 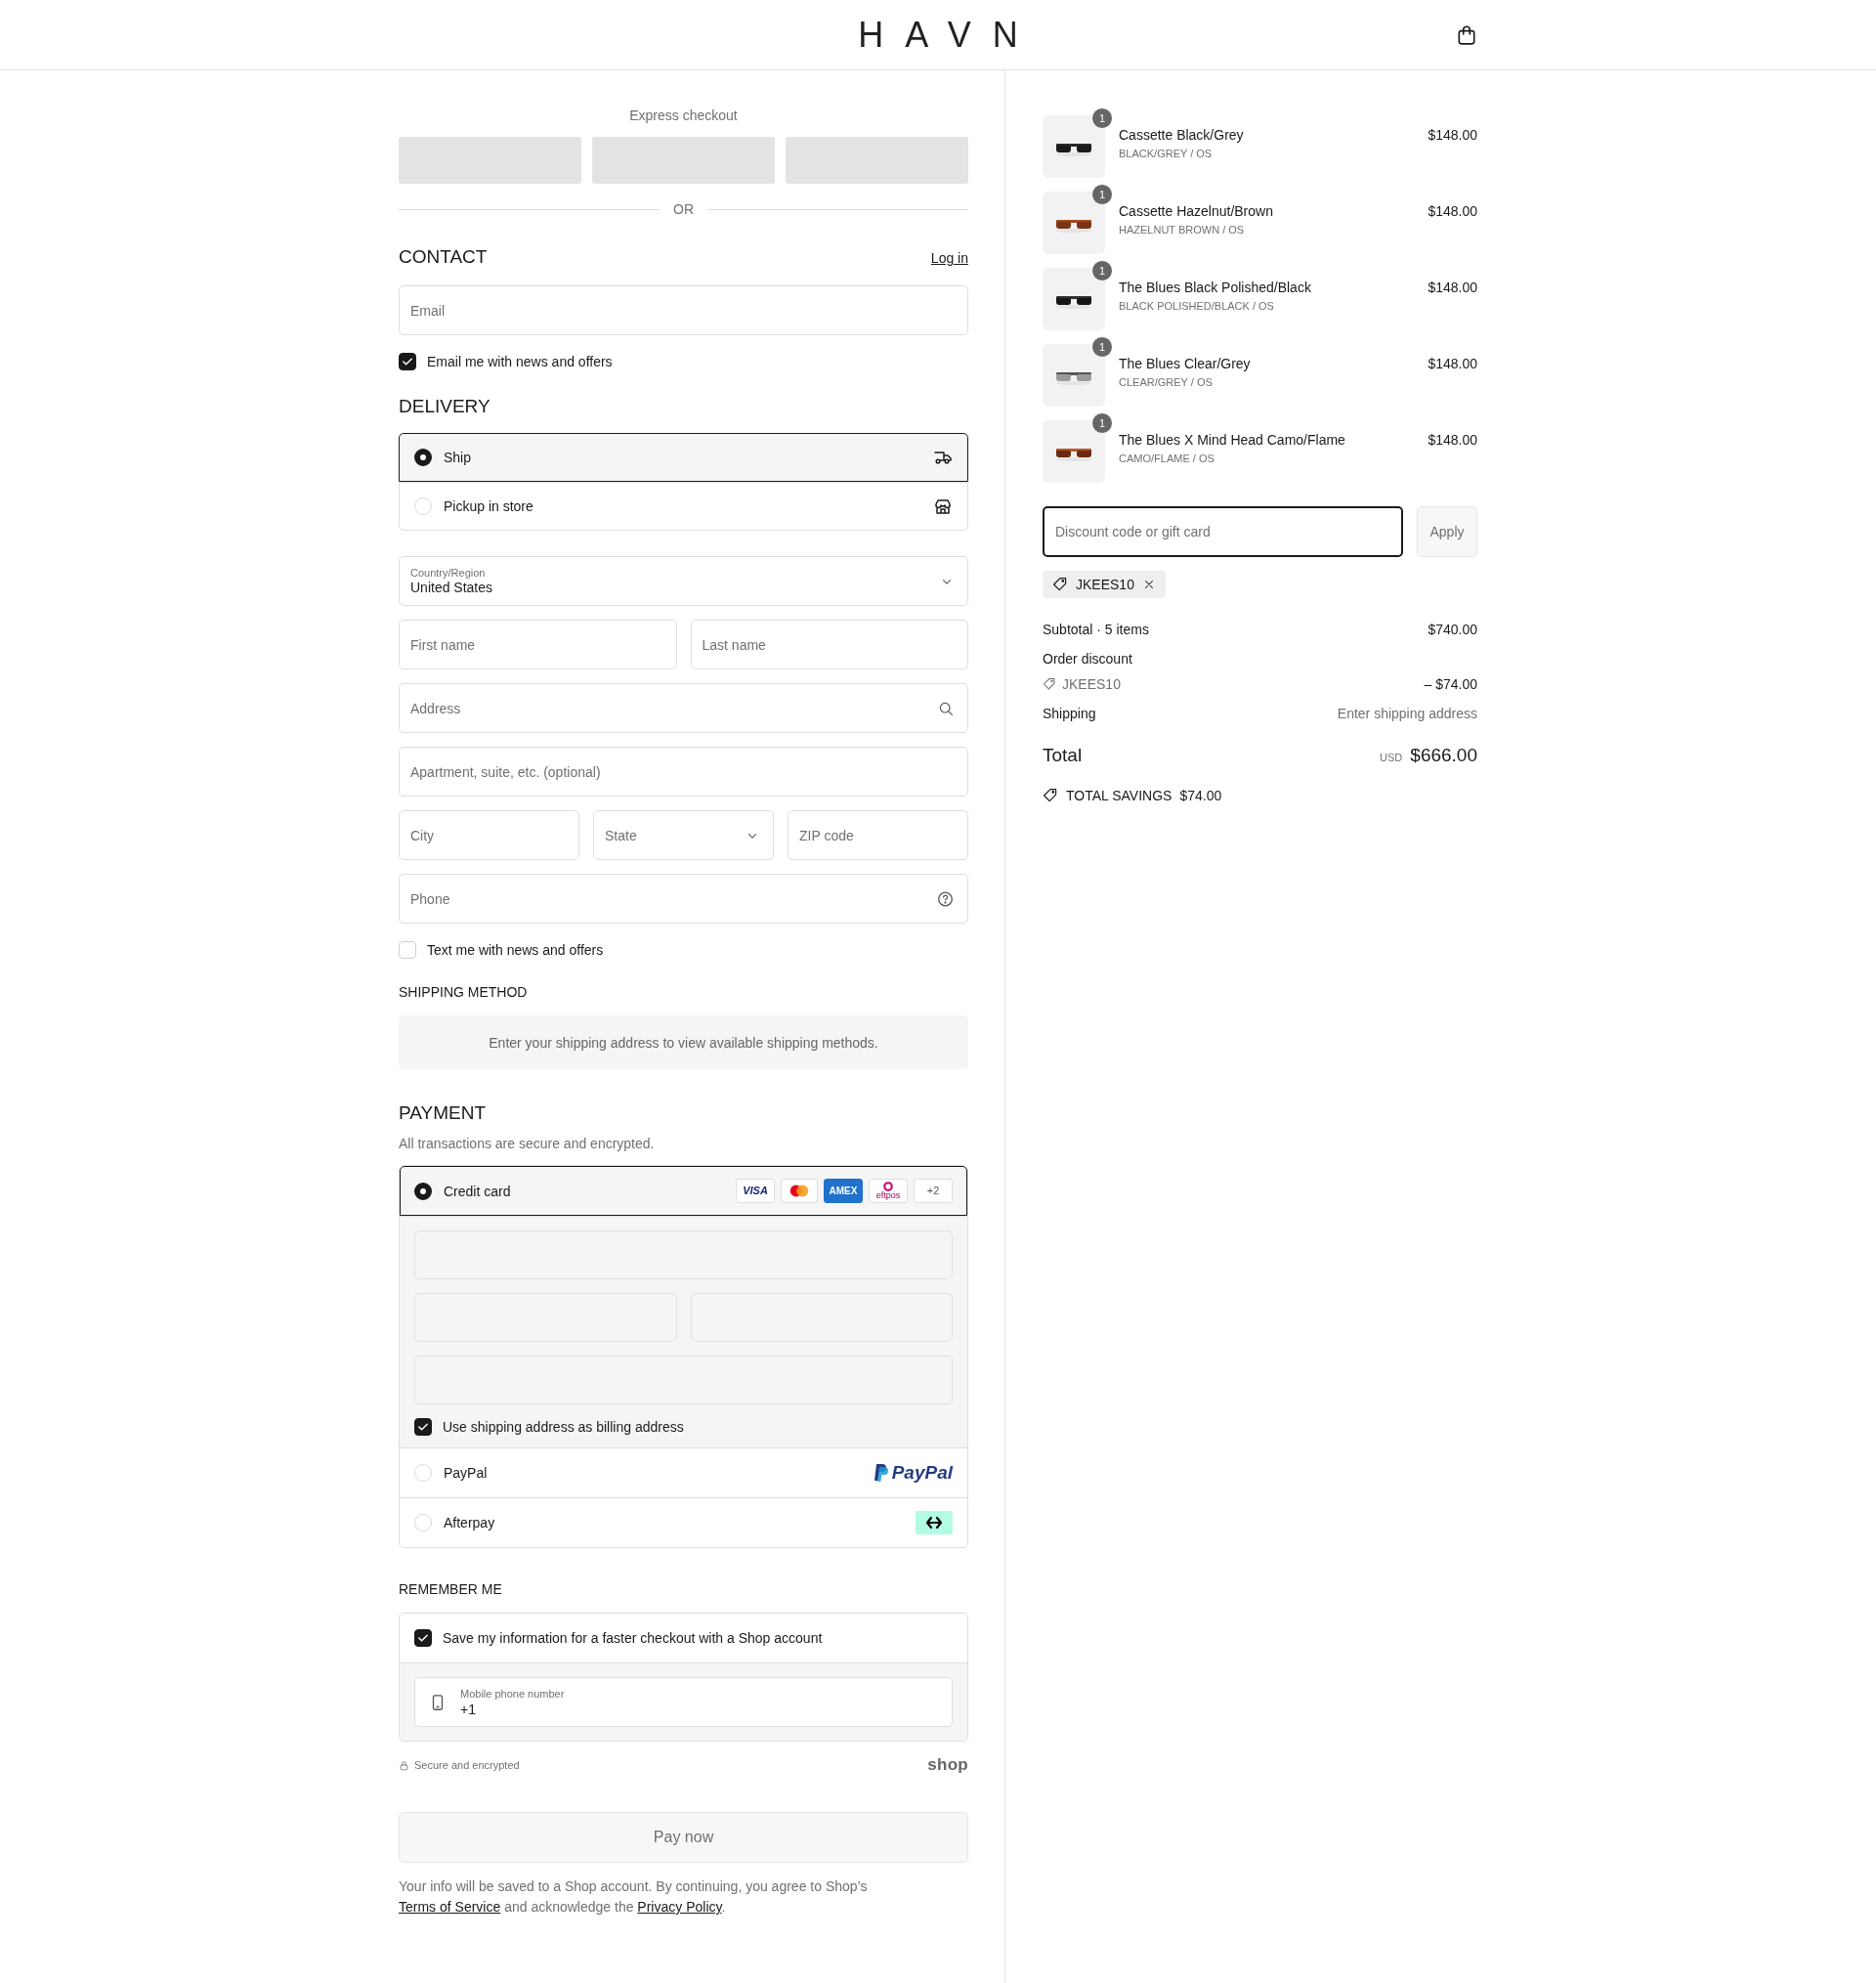 What do you see at coordinates (451, 1589) in the screenshot?
I see `section-heading: REMEMBER ME` at bounding box center [451, 1589].